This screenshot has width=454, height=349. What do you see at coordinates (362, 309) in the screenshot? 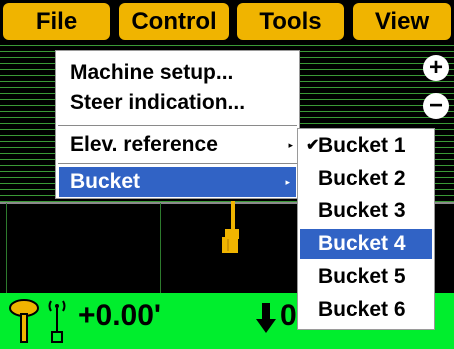
I see `submenu-item-label: Bucket 6` at bounding box center [362, 309].